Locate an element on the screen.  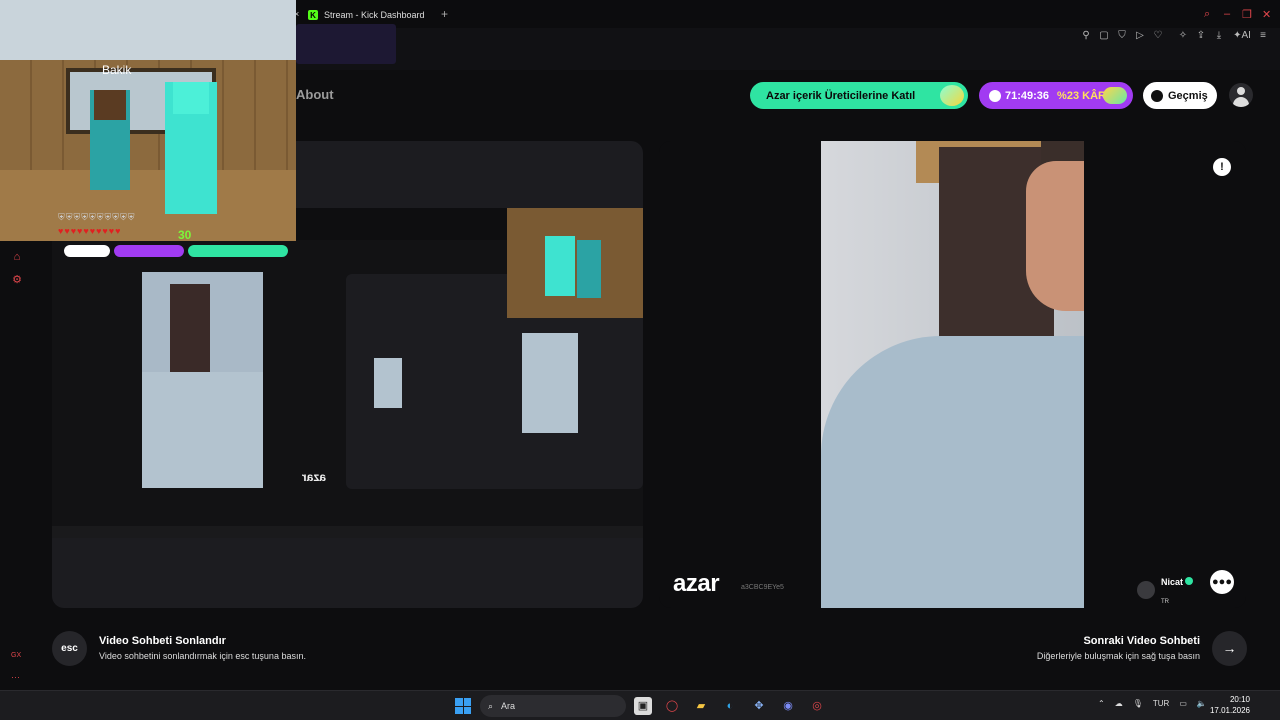
history-label: Geçmiş is located at coordinates (1188, 95).